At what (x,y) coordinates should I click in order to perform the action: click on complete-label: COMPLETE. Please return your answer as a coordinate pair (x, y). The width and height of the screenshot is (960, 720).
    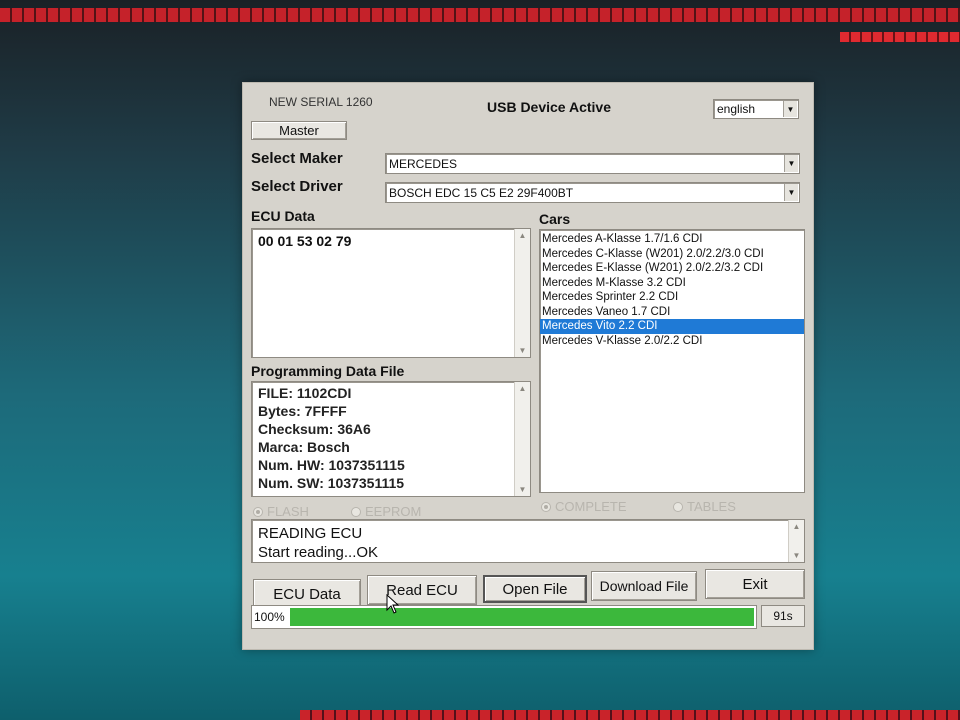
    Looking at the image, I should click on (591, 506).